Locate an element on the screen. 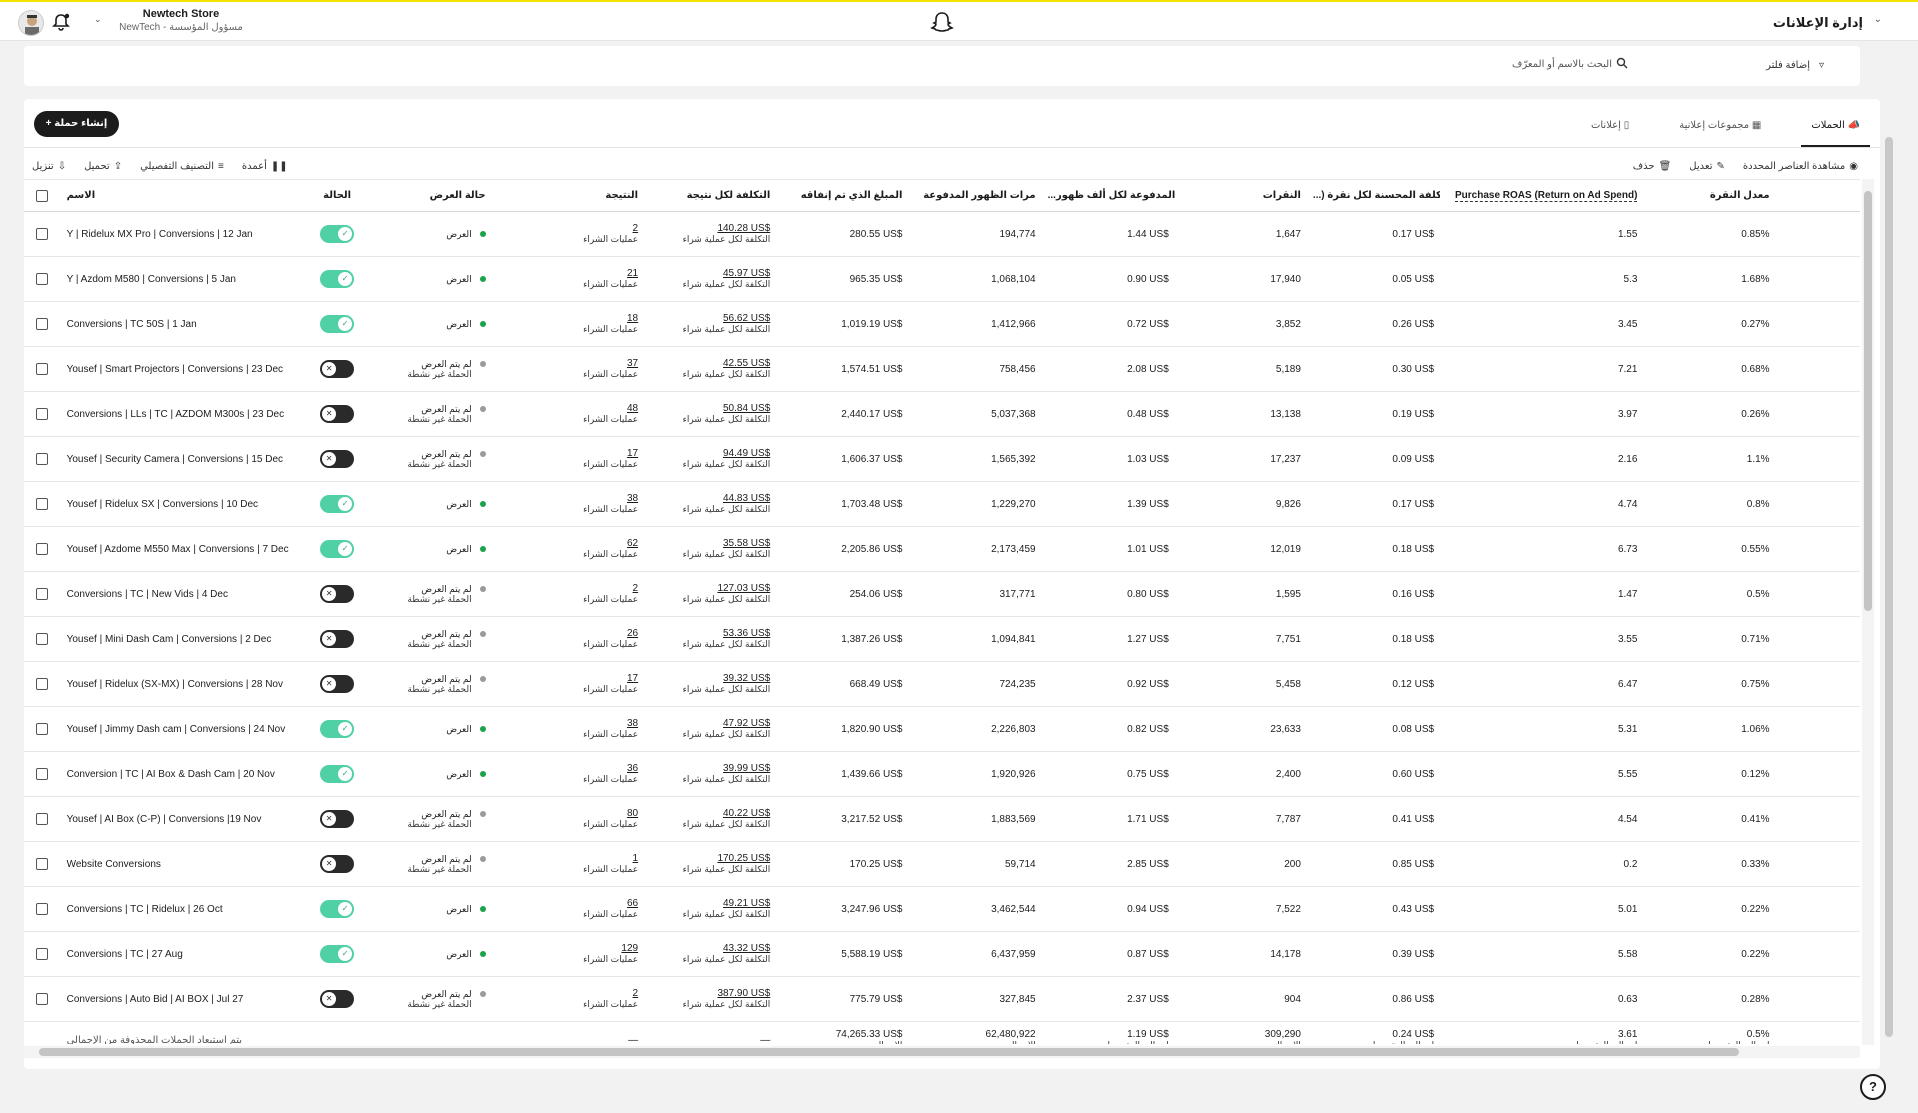 The width and height of the screenshot is (1918, 1113). result-value: 62 is located at coordinates (610, 543).